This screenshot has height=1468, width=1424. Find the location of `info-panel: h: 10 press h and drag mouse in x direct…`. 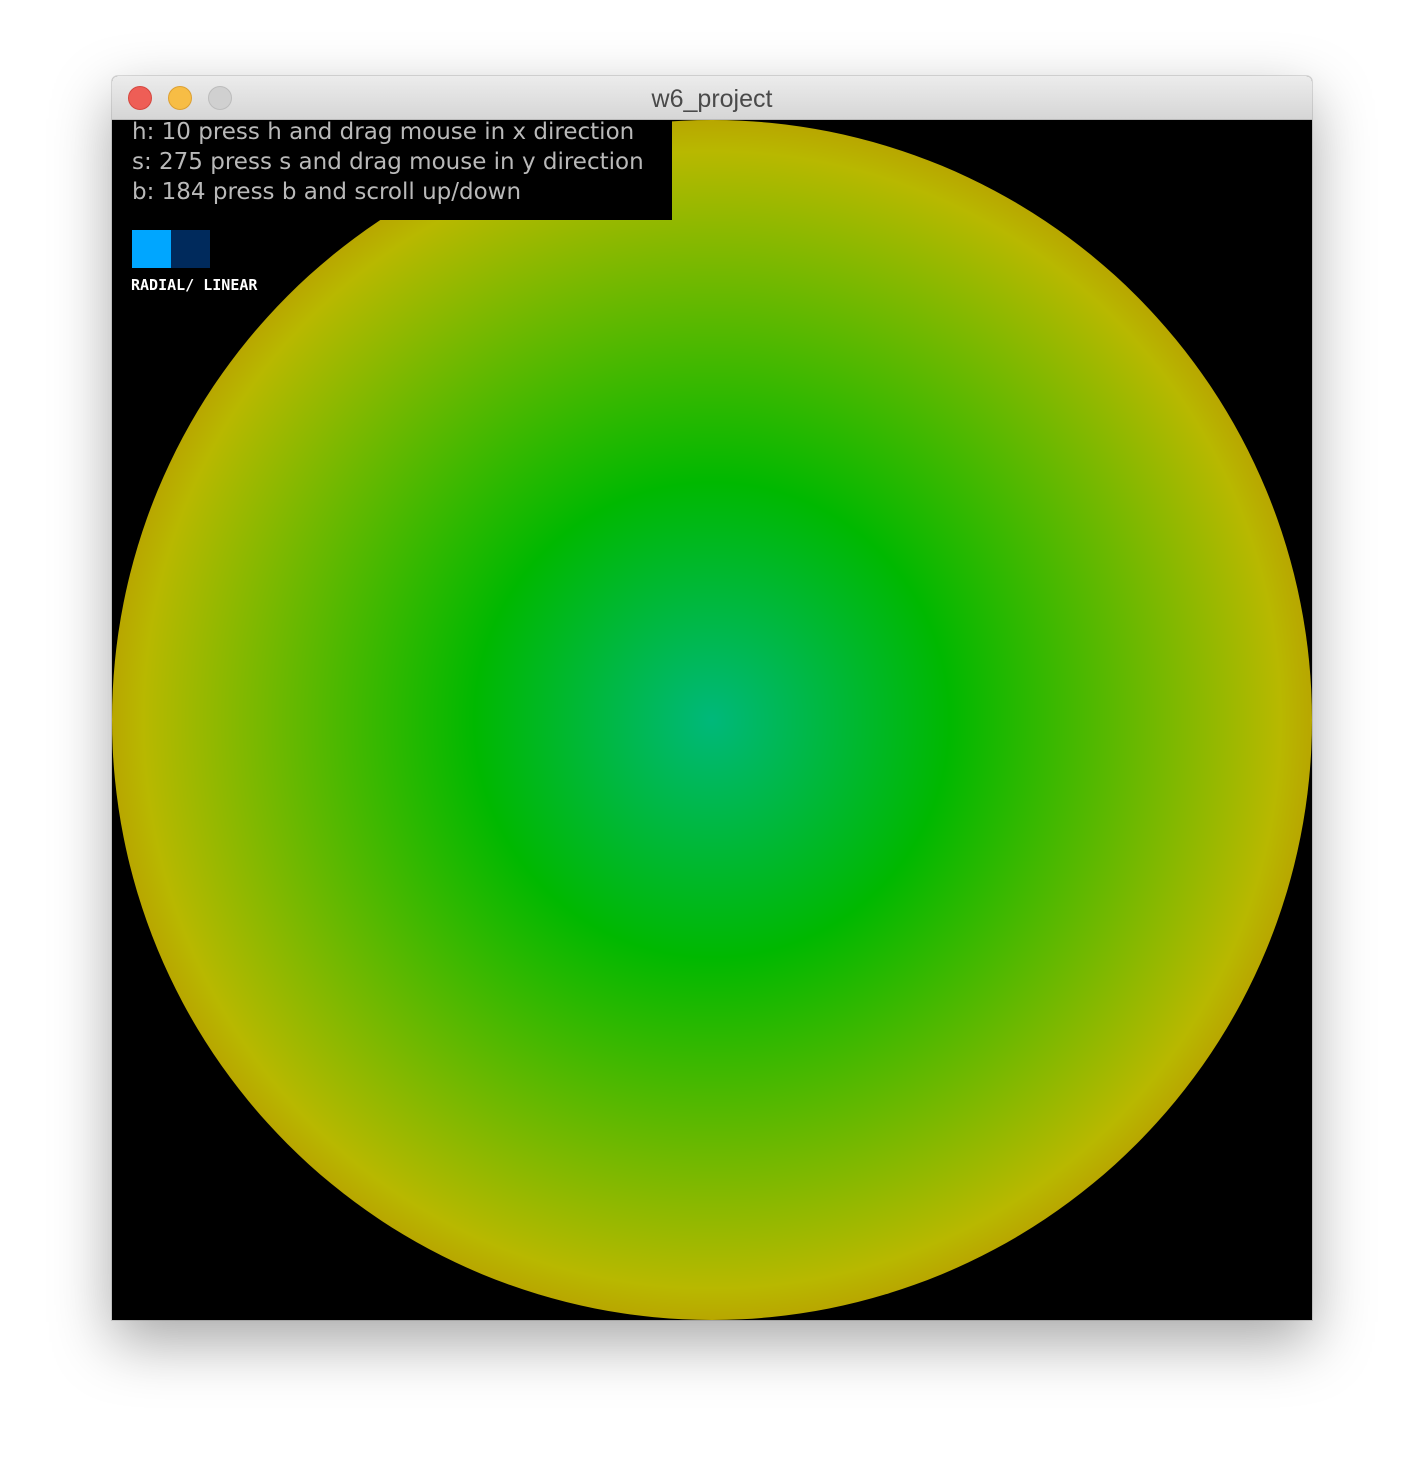

info-panel: h: 10 press h and drag mouse in x direct… is located at coordinates (392, 170).